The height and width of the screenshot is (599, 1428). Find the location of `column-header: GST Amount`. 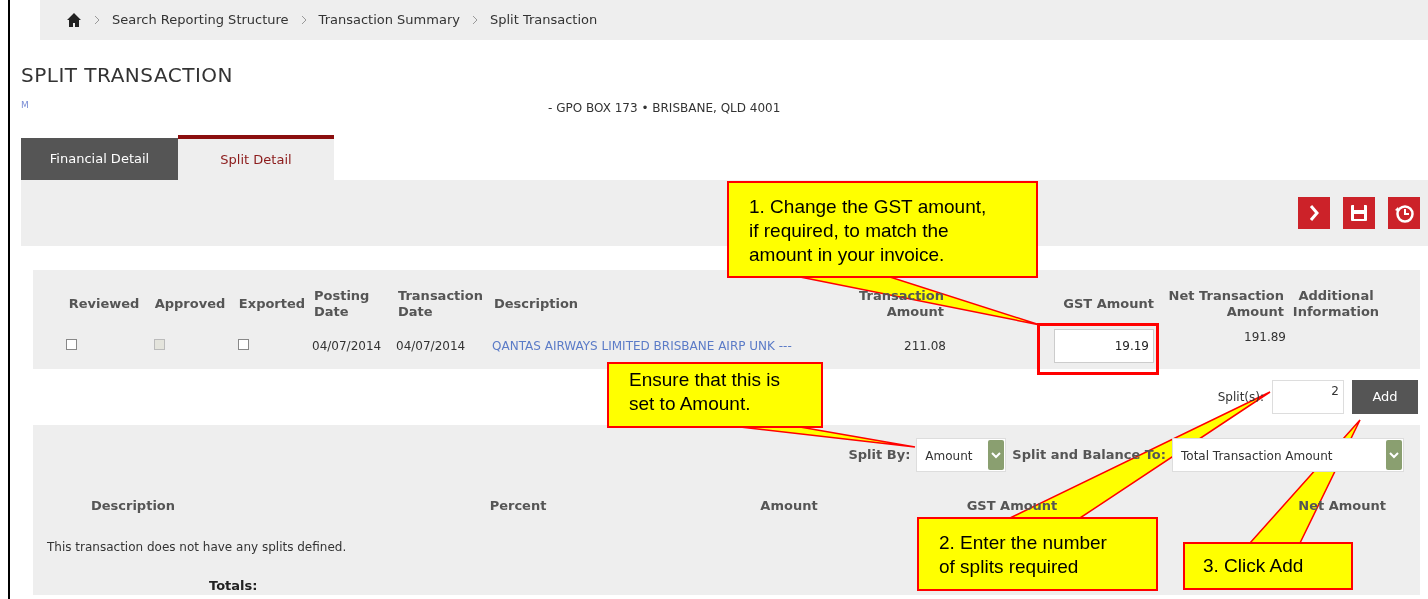

column-header: GST Amount is located at coordinates (1108, 304).